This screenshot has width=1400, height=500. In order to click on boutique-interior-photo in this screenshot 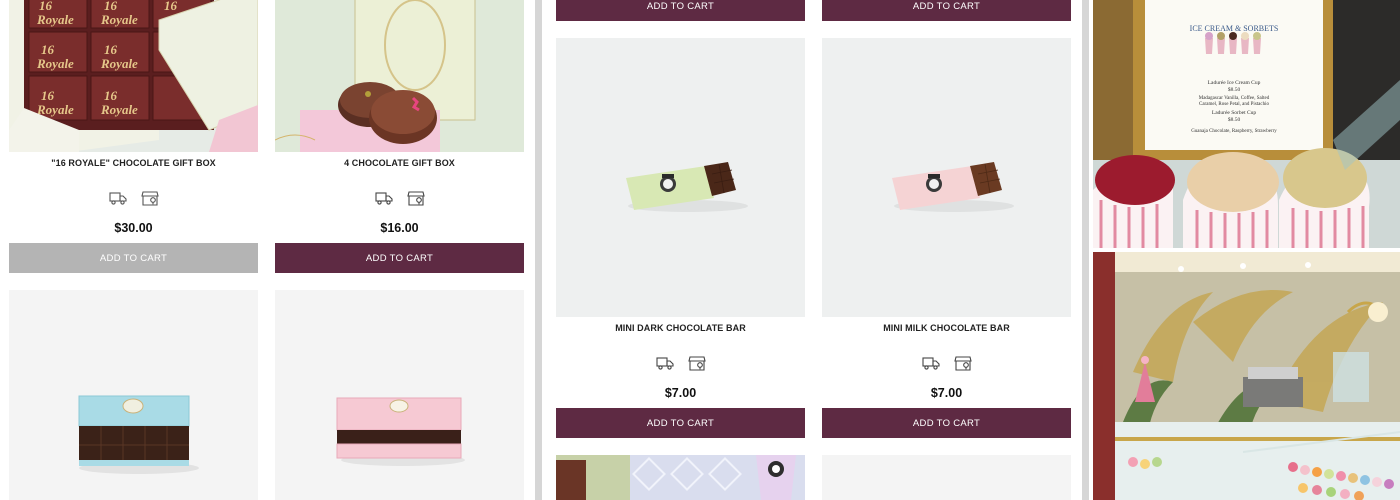, I will do `click(1246, 376)`.